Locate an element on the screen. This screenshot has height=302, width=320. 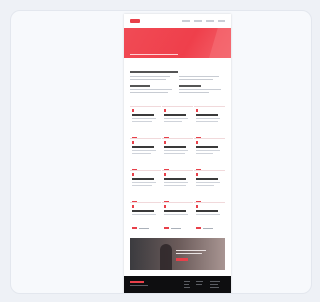
cta-banner is located at coordinates (177, 254).